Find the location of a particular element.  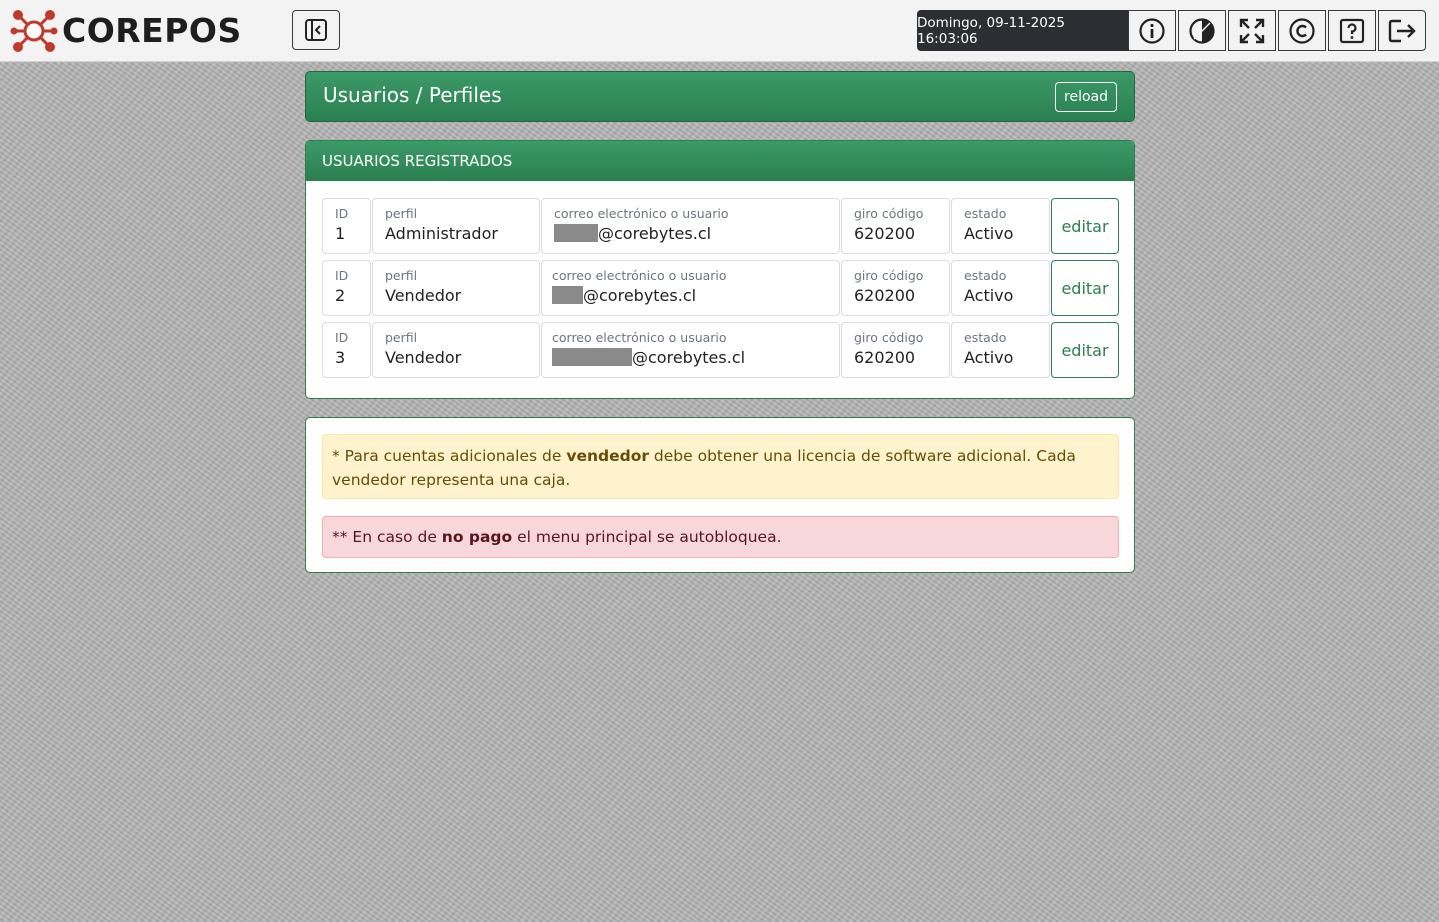

cell-id: ID 2 is located at coordinates (346, 288).